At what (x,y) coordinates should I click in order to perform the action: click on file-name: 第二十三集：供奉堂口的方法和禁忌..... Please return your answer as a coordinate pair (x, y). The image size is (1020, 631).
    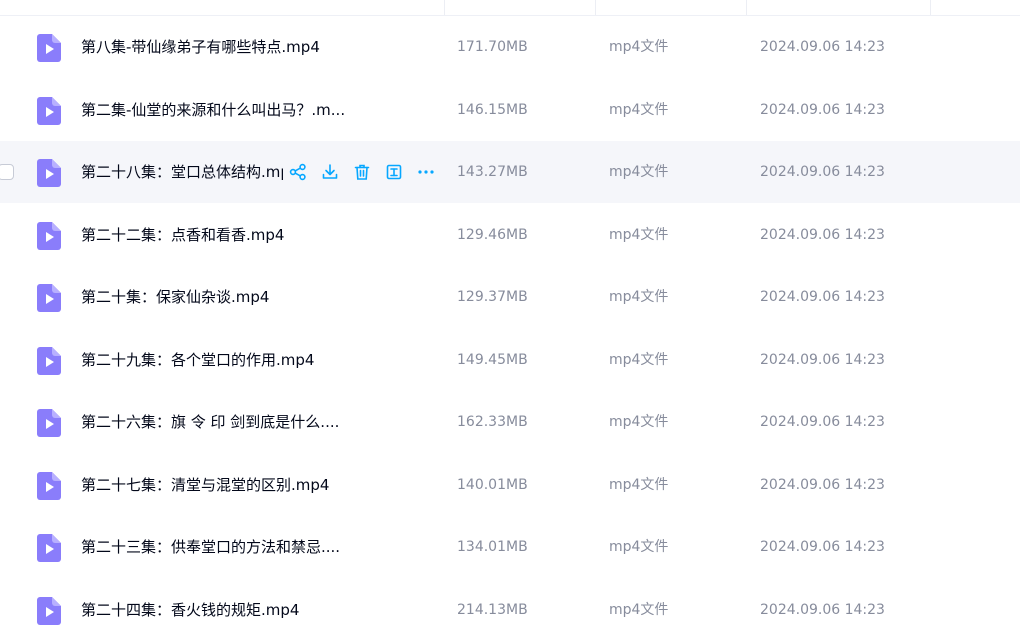
    Looking at the image, I should click on (210, 547).